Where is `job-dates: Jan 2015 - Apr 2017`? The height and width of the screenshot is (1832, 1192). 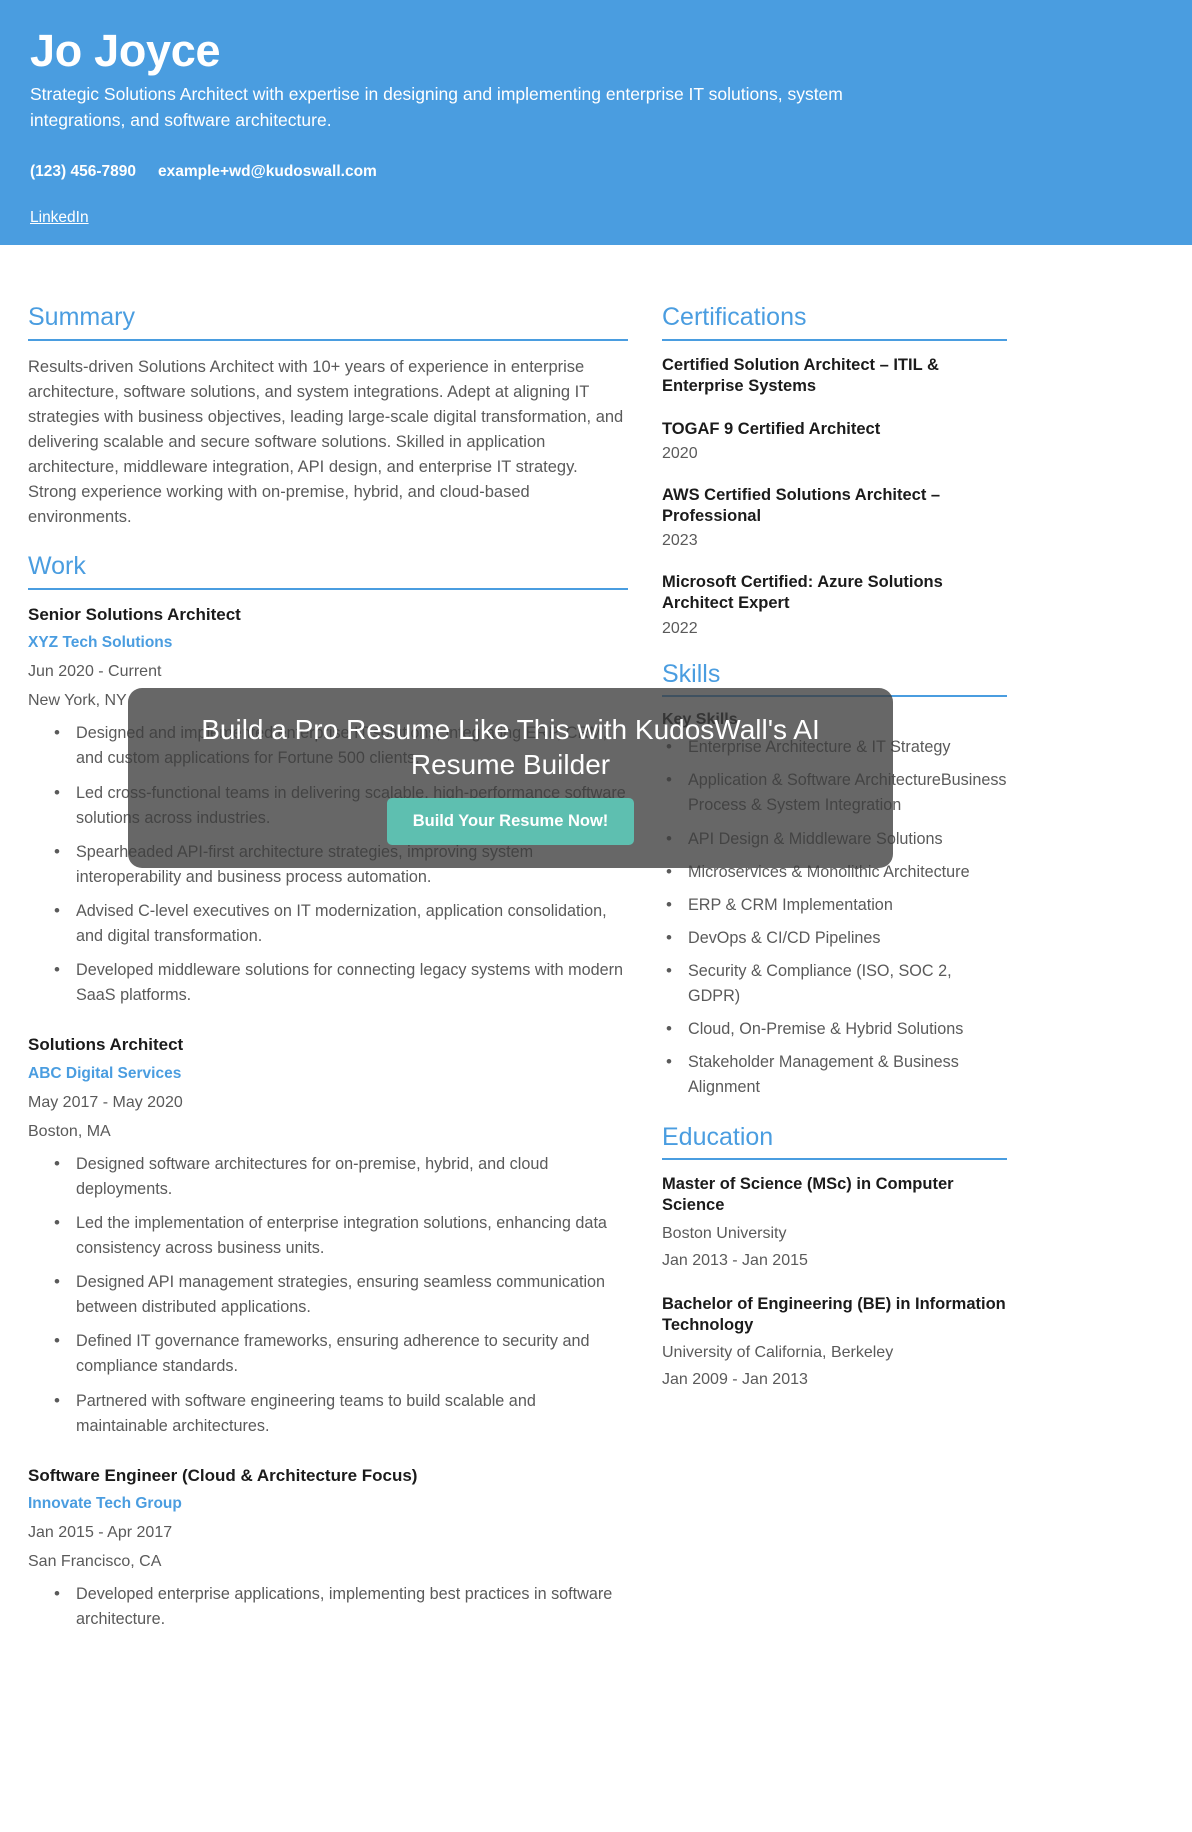
job-dates: Jan 2015 - Apr 2017 is located at coordinates (100, 1532).